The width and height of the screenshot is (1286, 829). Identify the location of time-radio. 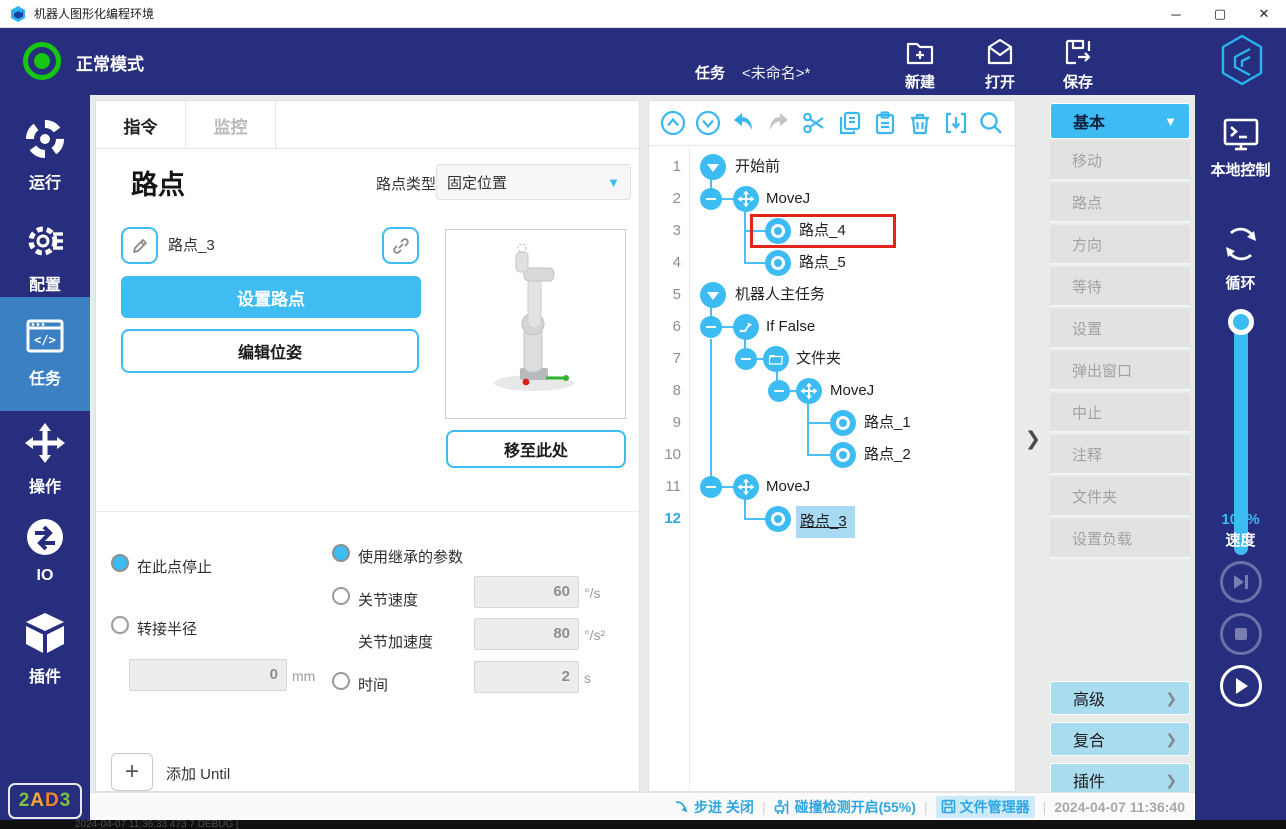
(341, 681).